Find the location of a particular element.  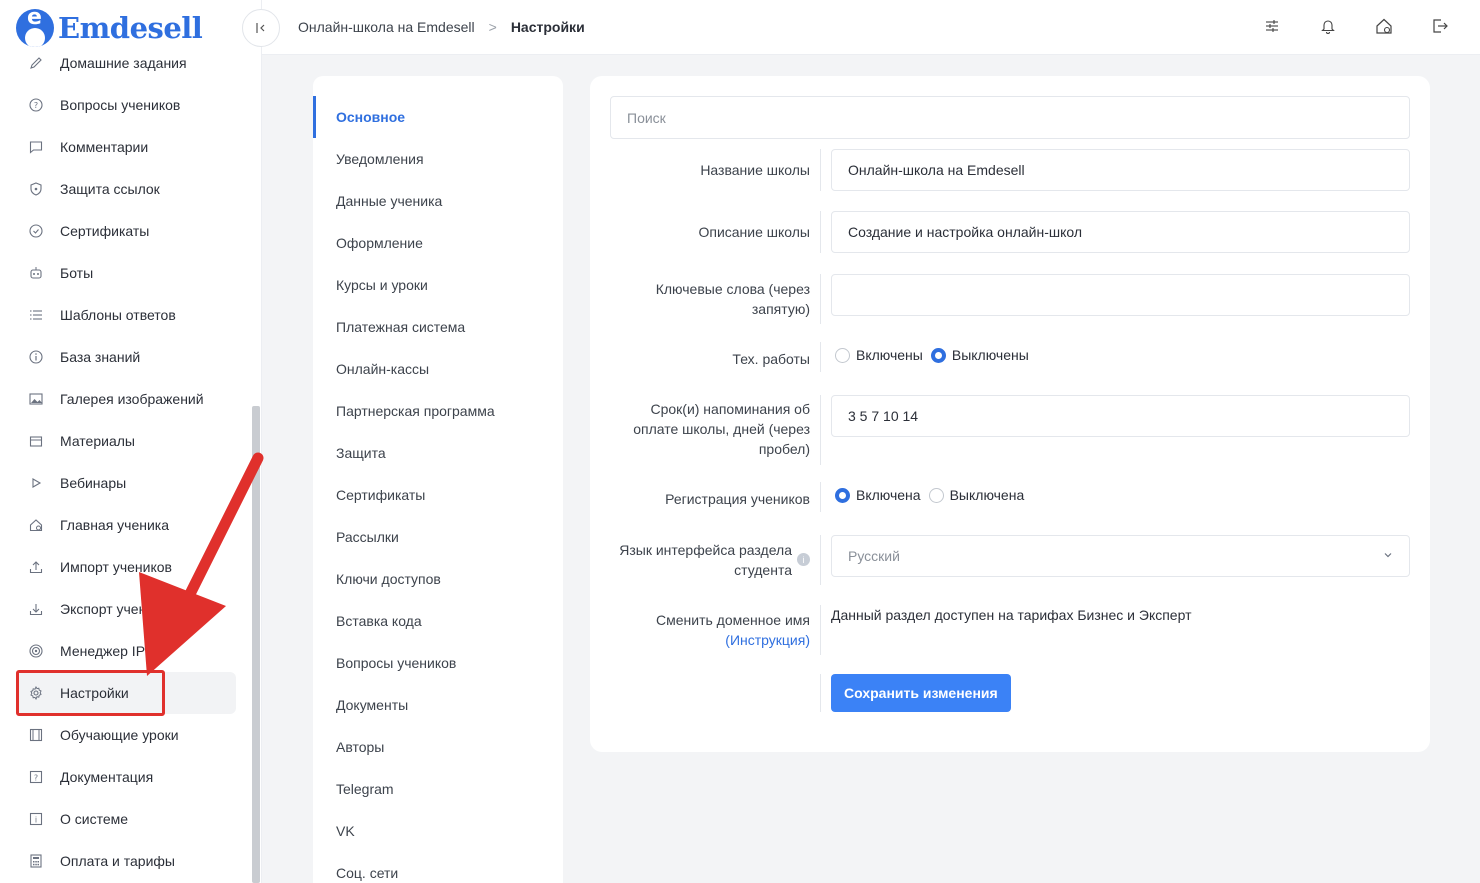

sidebar-item-label: О системе is located at coordinates (94, 819).